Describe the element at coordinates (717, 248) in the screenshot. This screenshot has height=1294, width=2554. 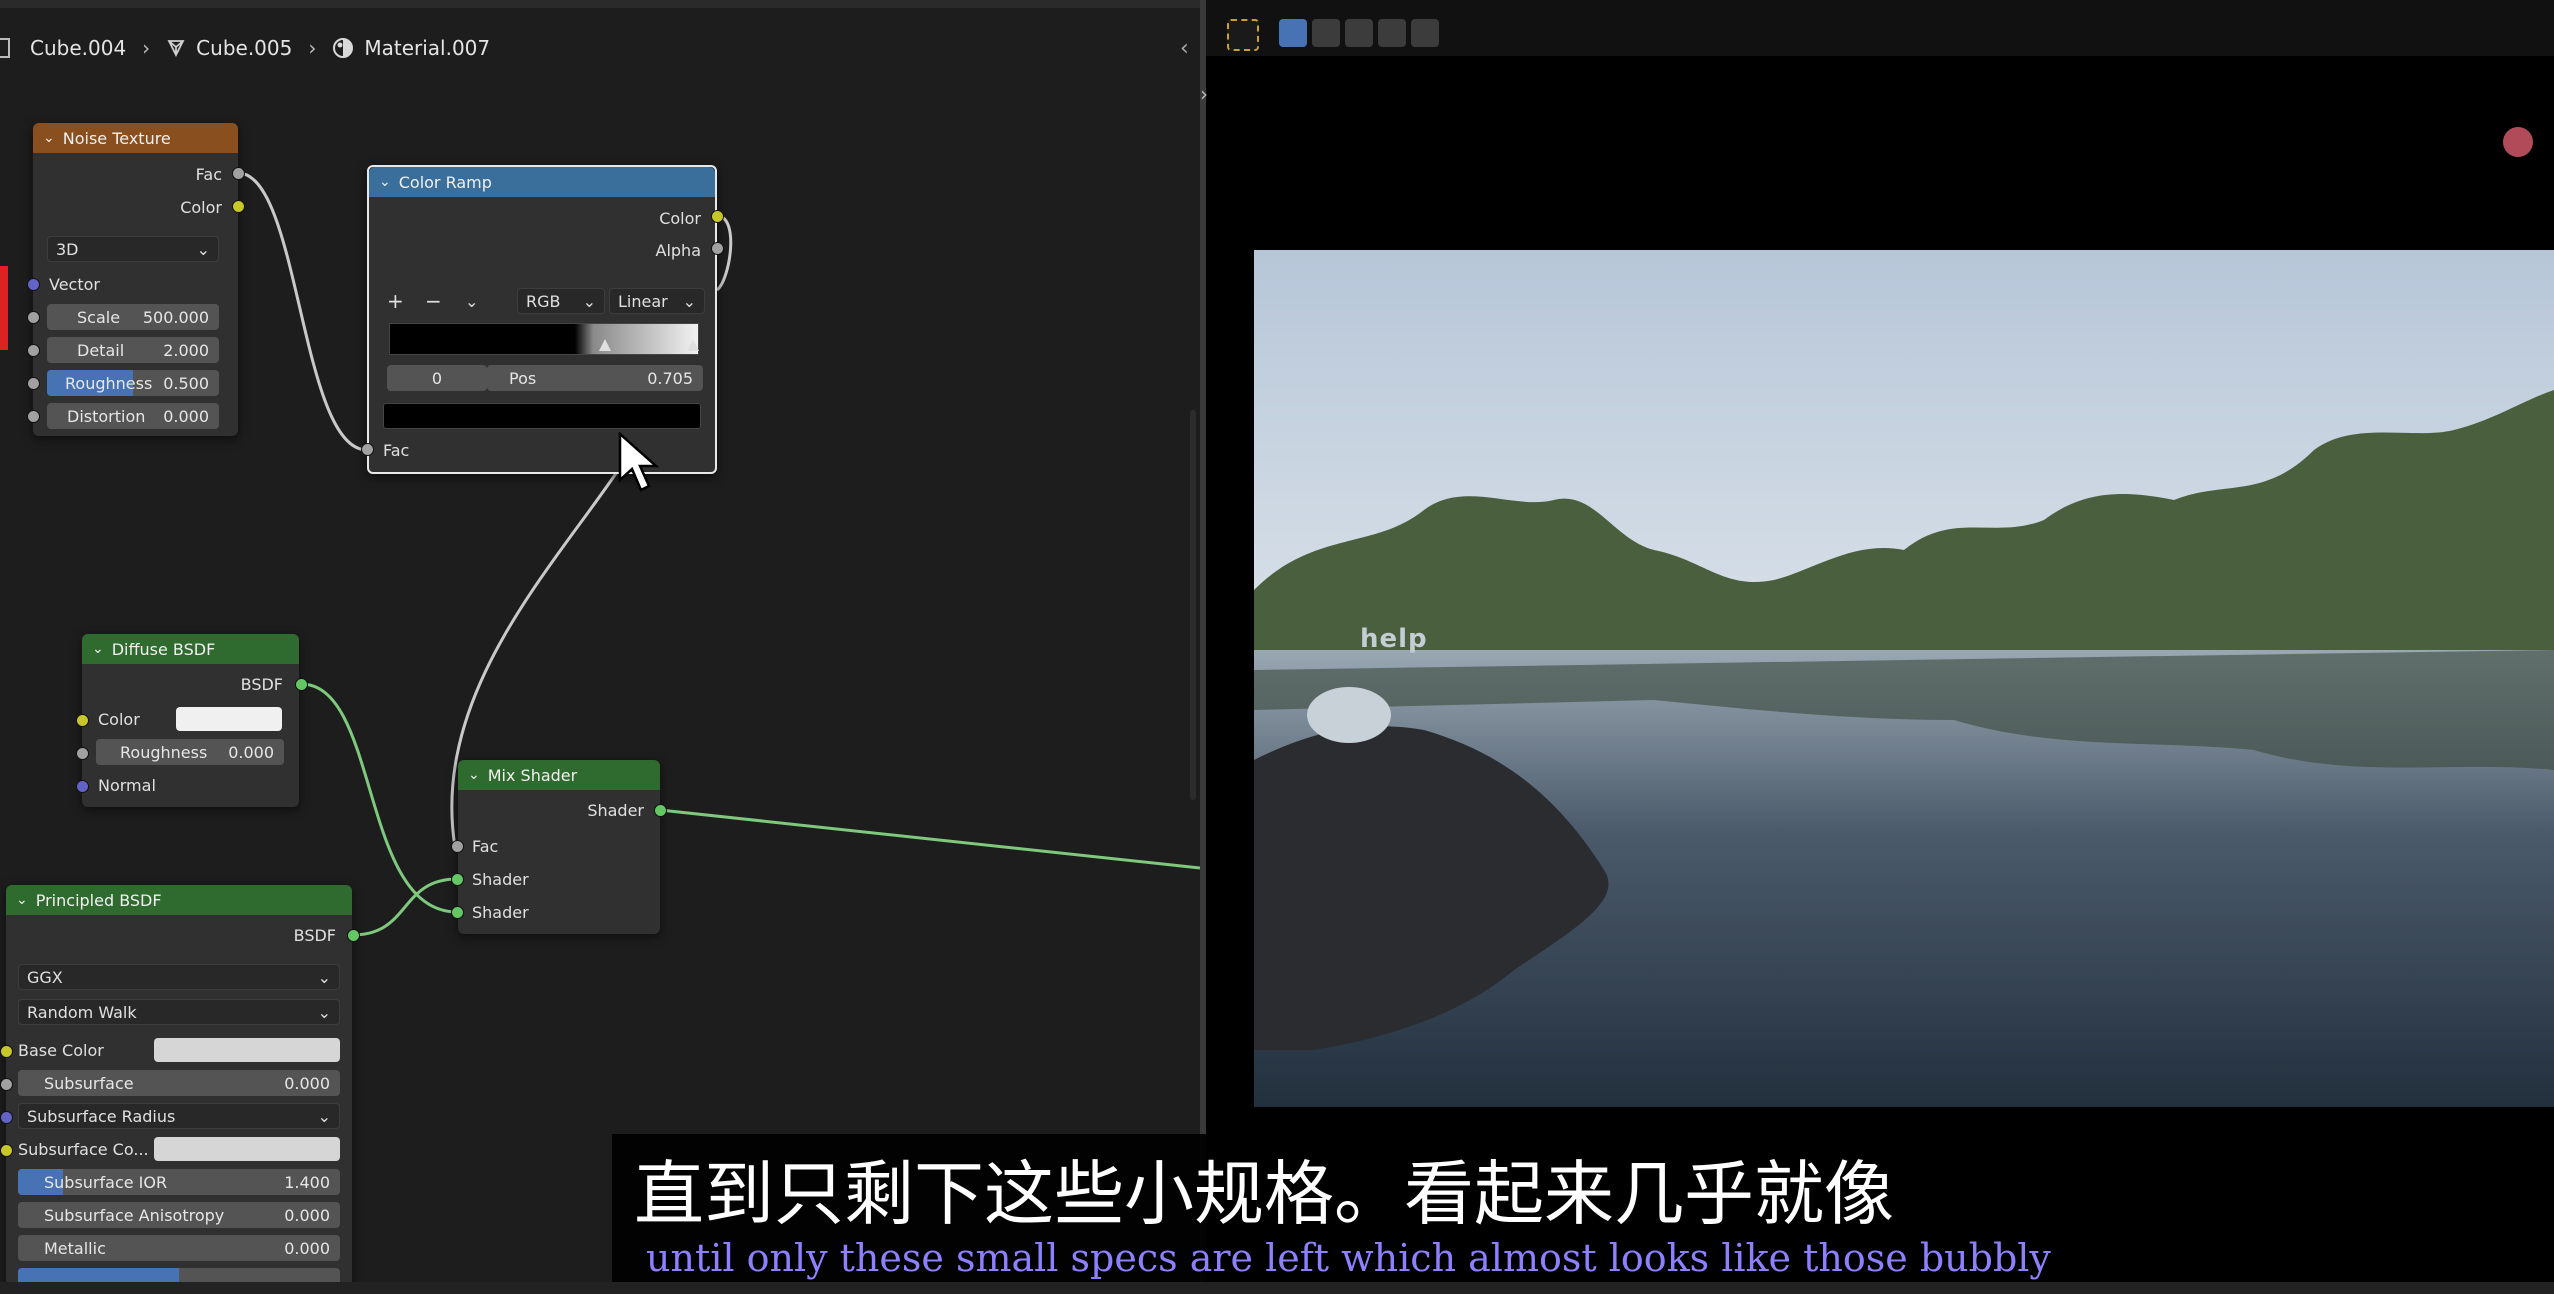
I see `colorramp-alpha-output-socket` at that location.